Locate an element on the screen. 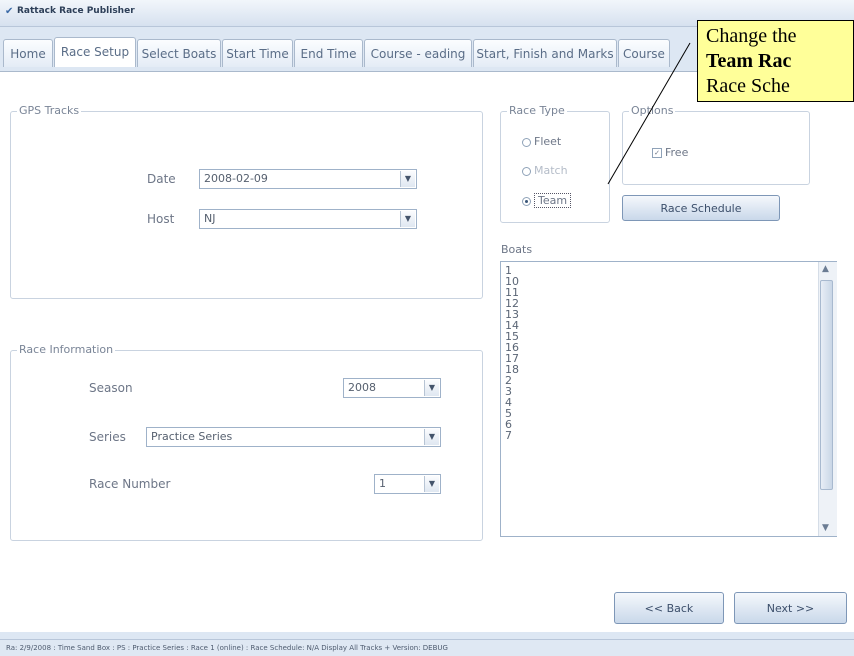  radio-button-selected-icon is located at coordinates (526, 201).